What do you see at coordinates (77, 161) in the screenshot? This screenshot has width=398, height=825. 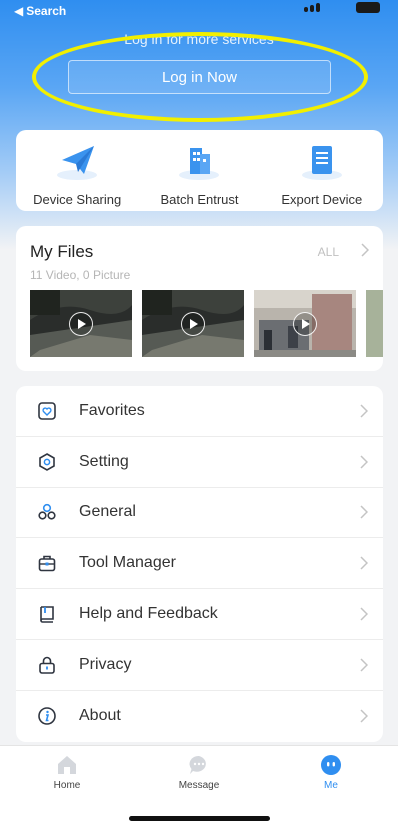 I see `paper-plane-icon` at bounding box center [77, 161].